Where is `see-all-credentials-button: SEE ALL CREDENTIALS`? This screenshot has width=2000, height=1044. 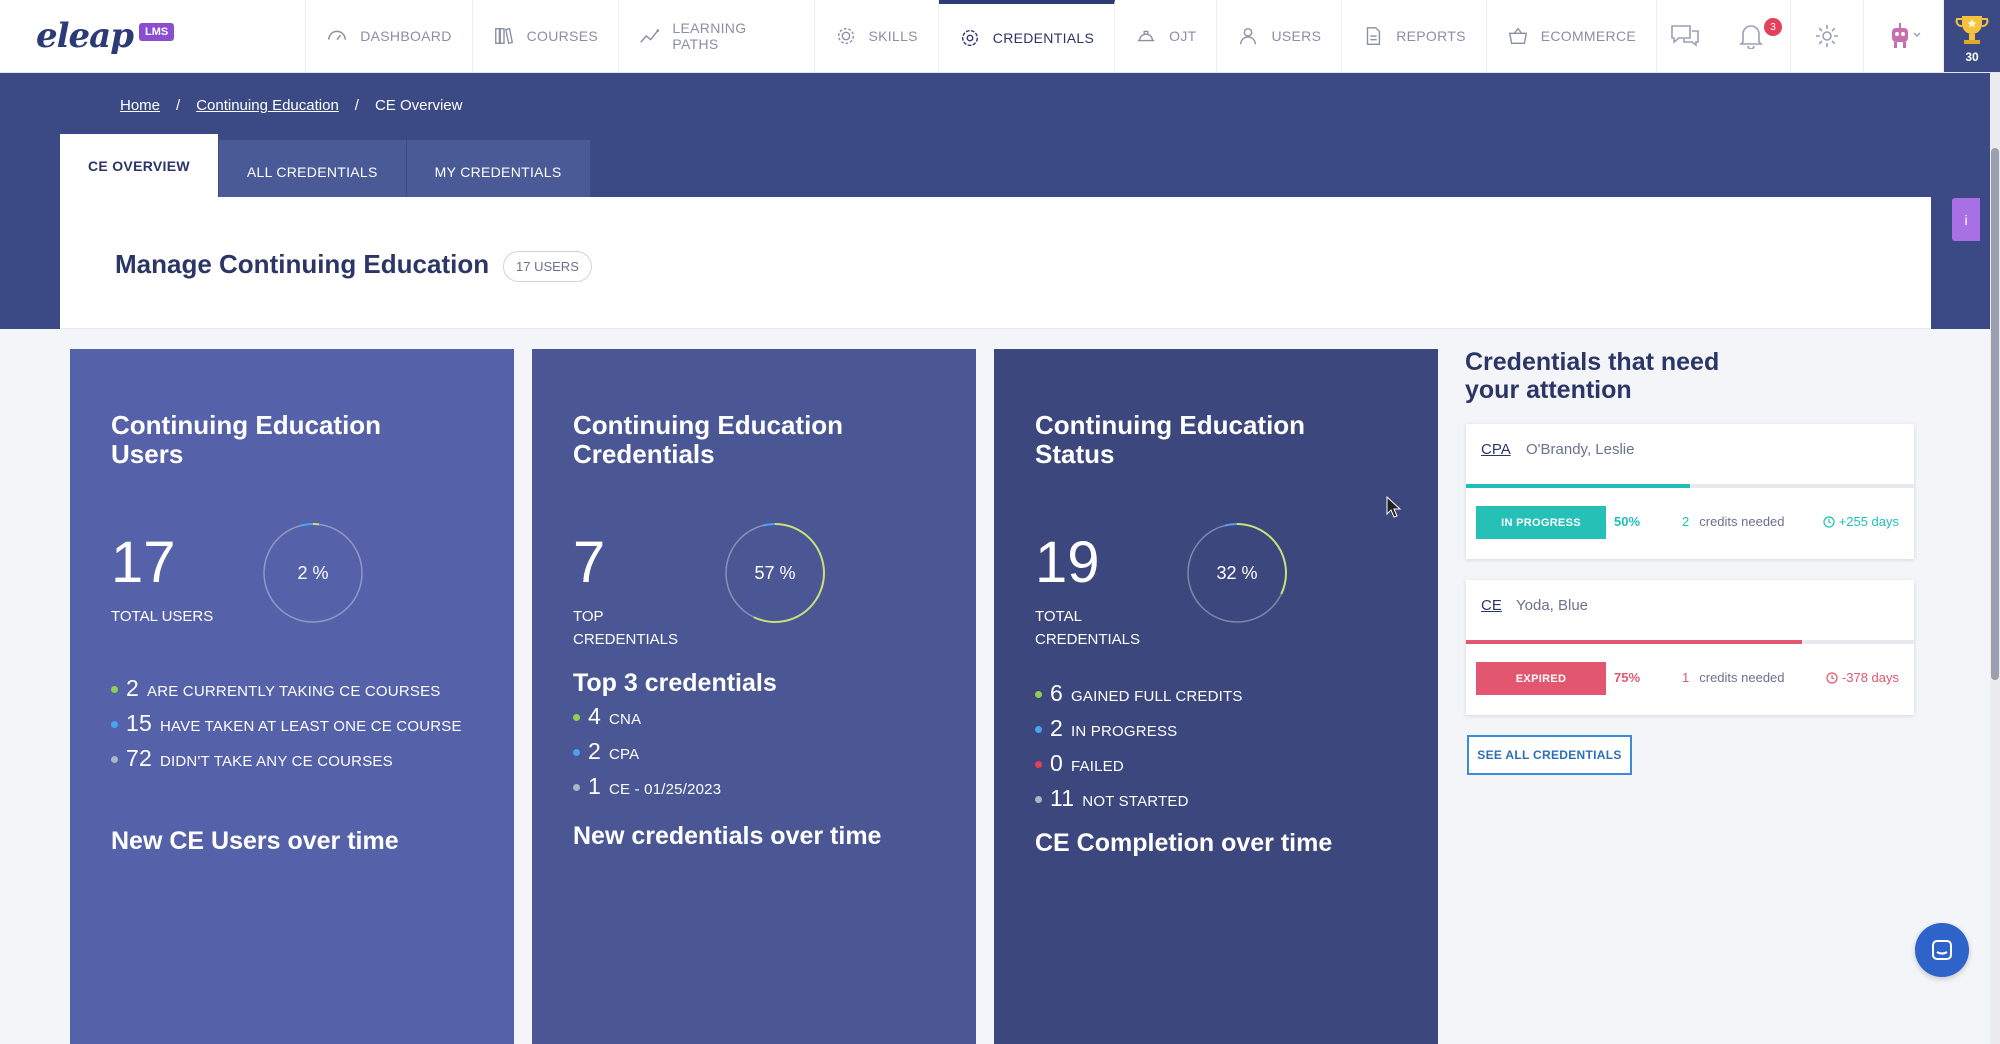 see-all-credentials-button: SEE ALL CREDENTIALS is located at coordinates (1549, 755).